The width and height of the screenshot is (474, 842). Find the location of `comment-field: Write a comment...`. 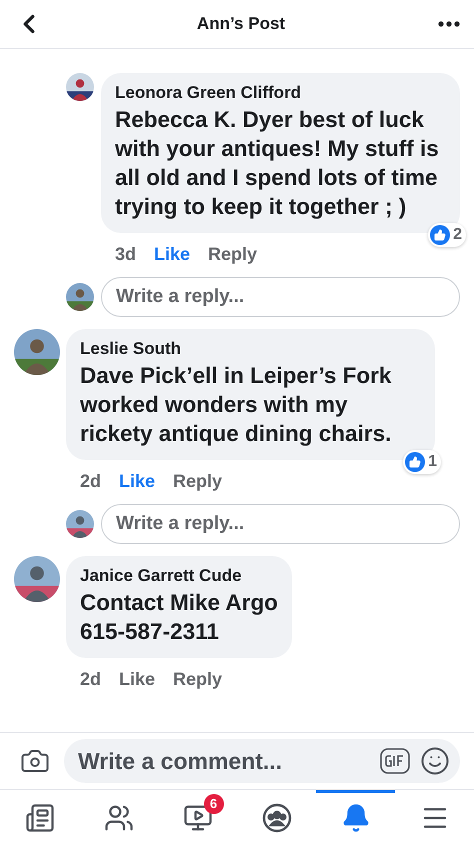

comment-field: Write a comment... is located at coordinates (262, 761).